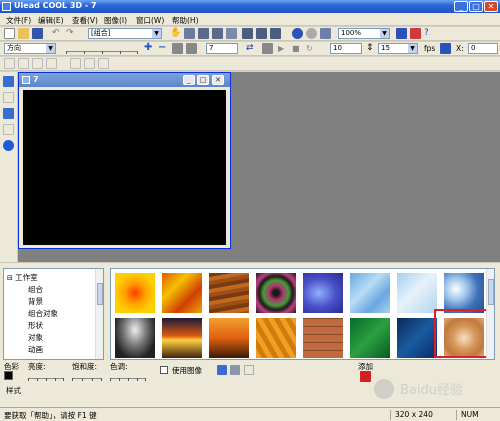  I want to click on bevel-icon, so click(231, 33).